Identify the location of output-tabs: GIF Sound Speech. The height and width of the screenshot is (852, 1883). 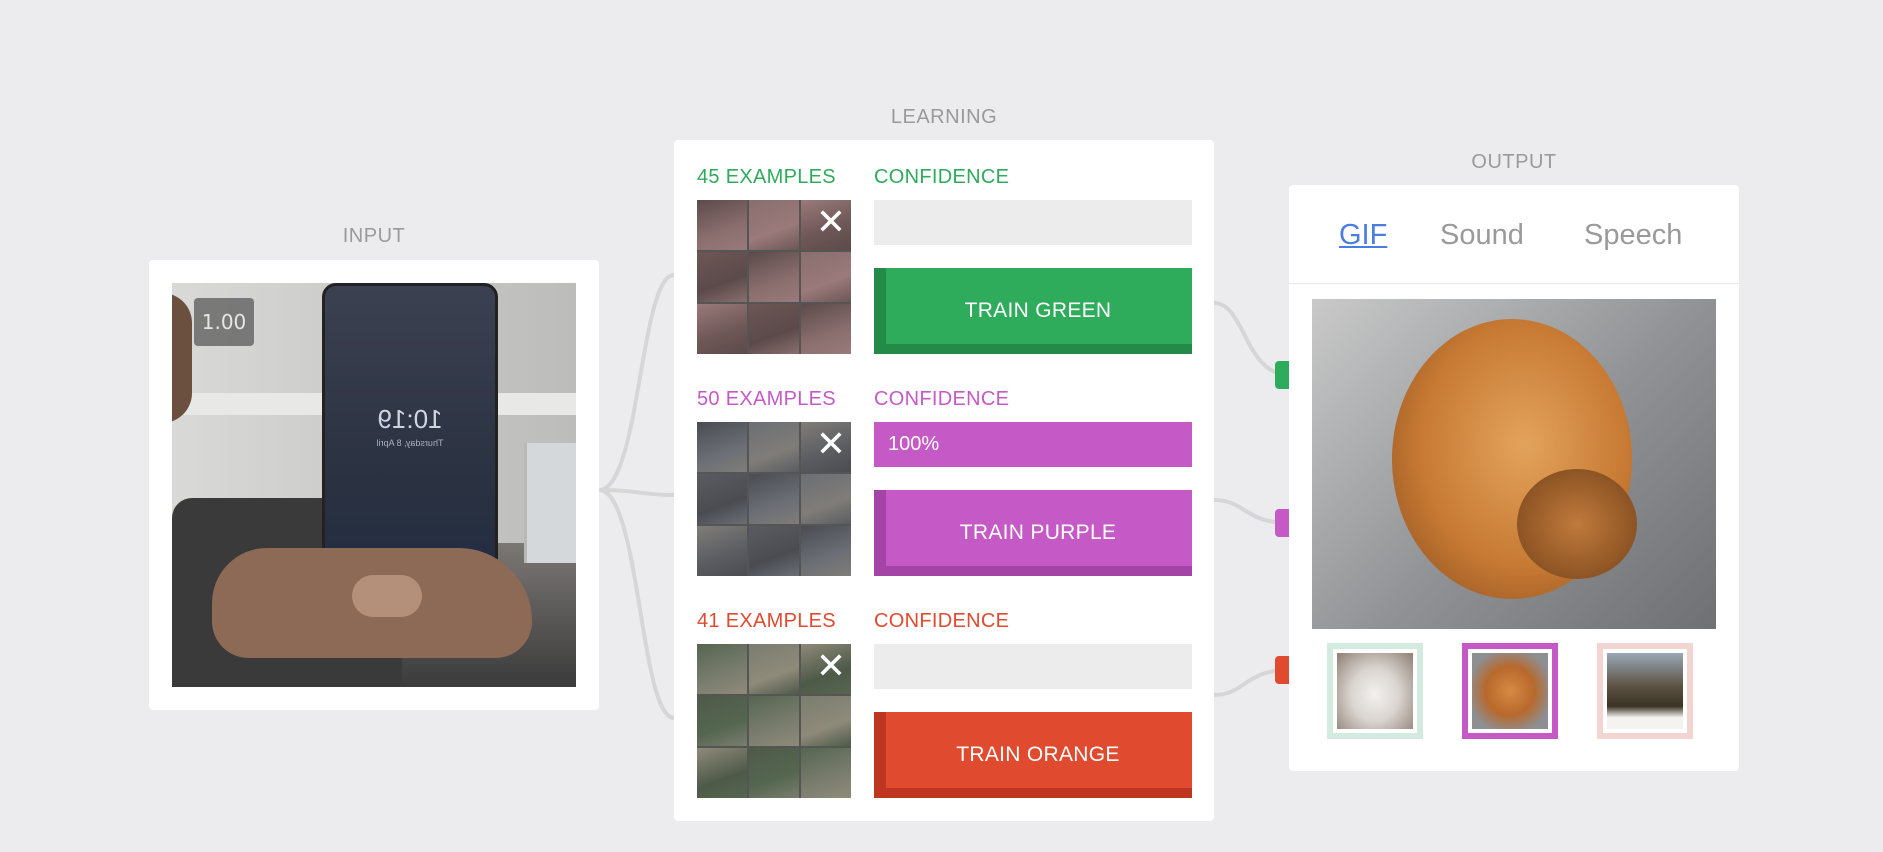
(1514, 234).